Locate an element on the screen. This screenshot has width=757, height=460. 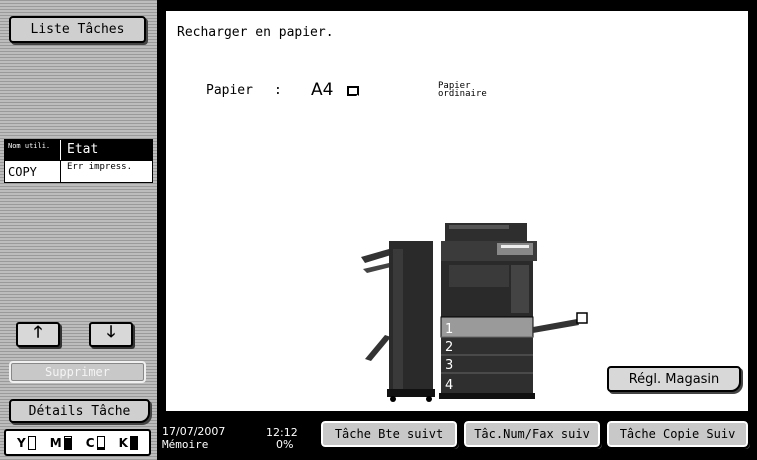
arrow-down-icon: 🡓 is located at coordinates (111, 331).